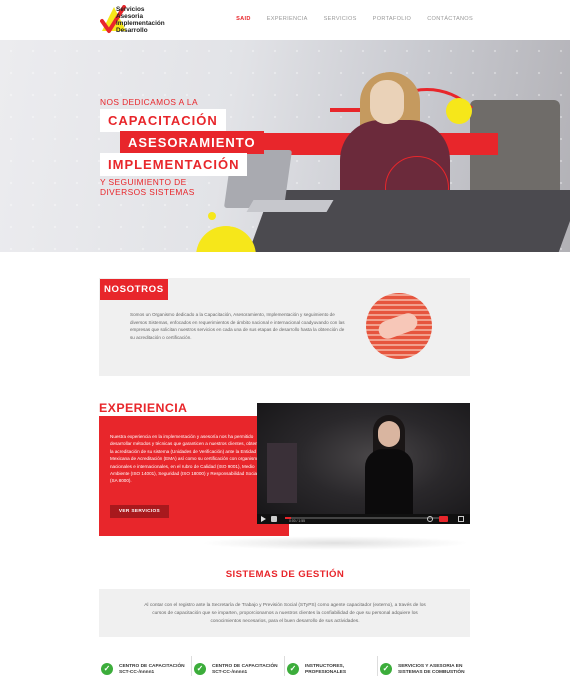  I want to click on video-controls: 0:00 / 1:55, so click(363, 519).